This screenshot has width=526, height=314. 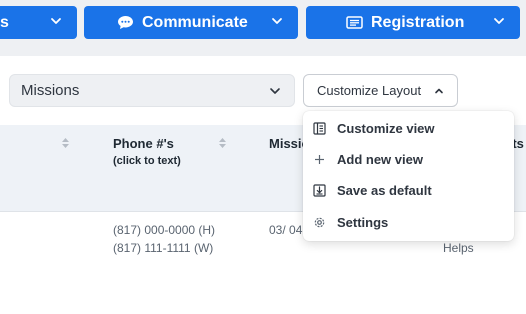 I want to click on layout-icon, so click(x=319, y=128).